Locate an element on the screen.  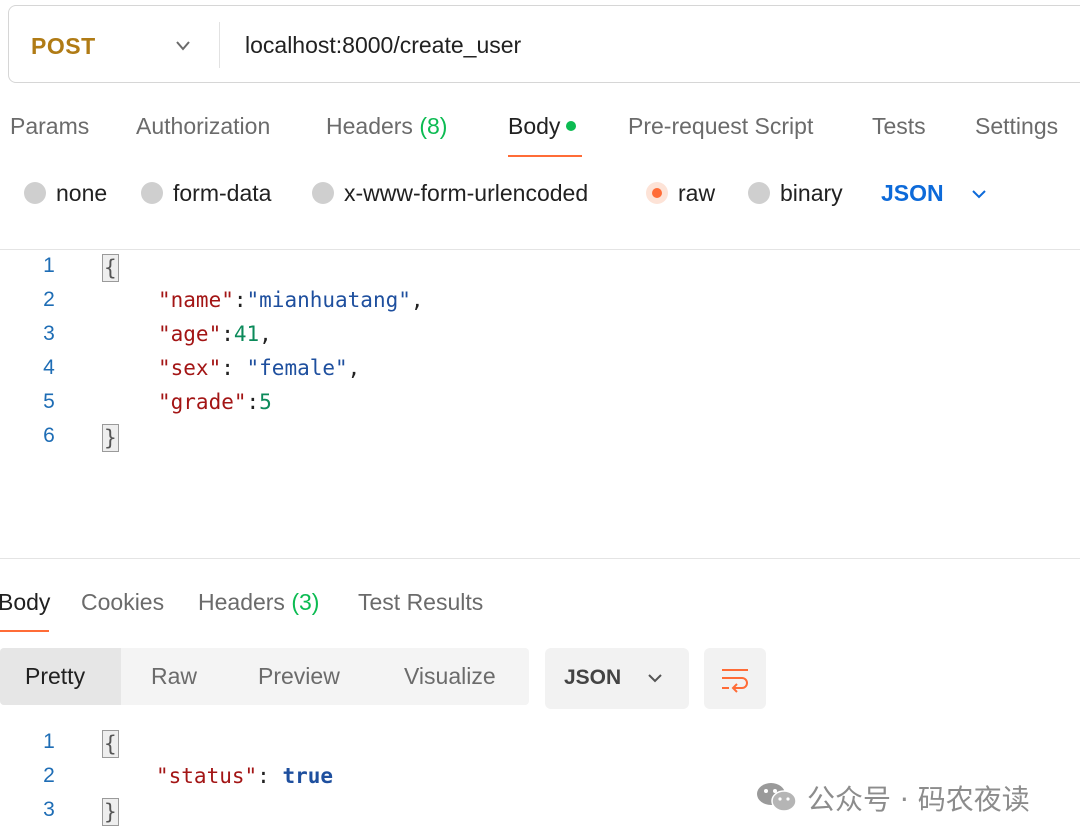
pane-divider is located at coordinates (540, 558).